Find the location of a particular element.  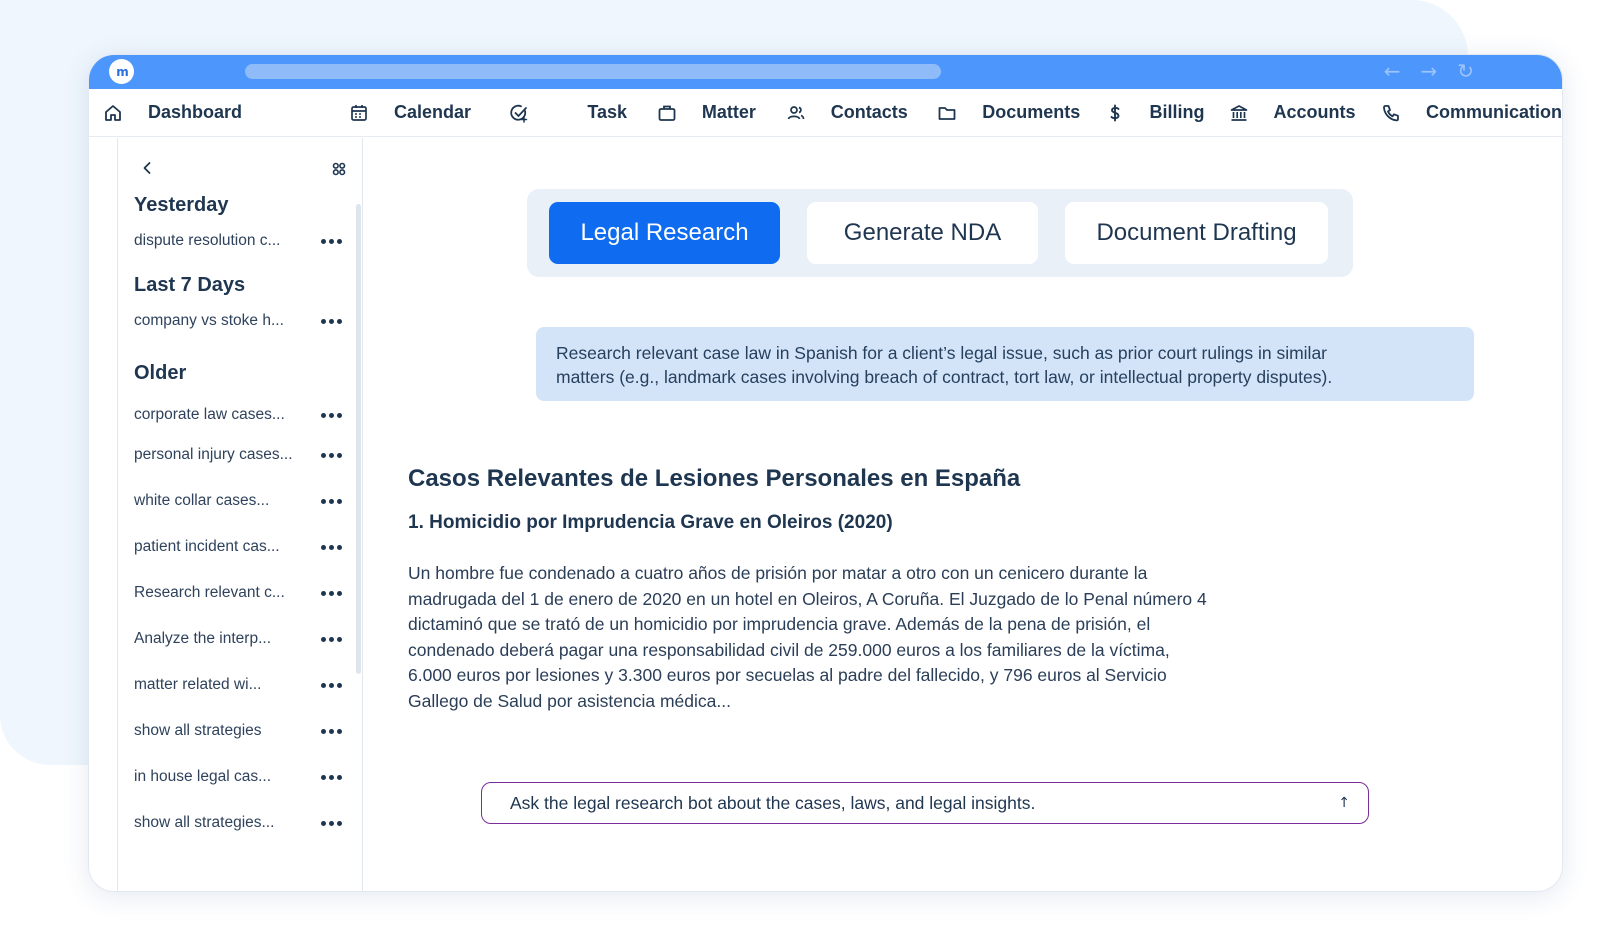

bank-icon is located at coordinates (1239, 113).